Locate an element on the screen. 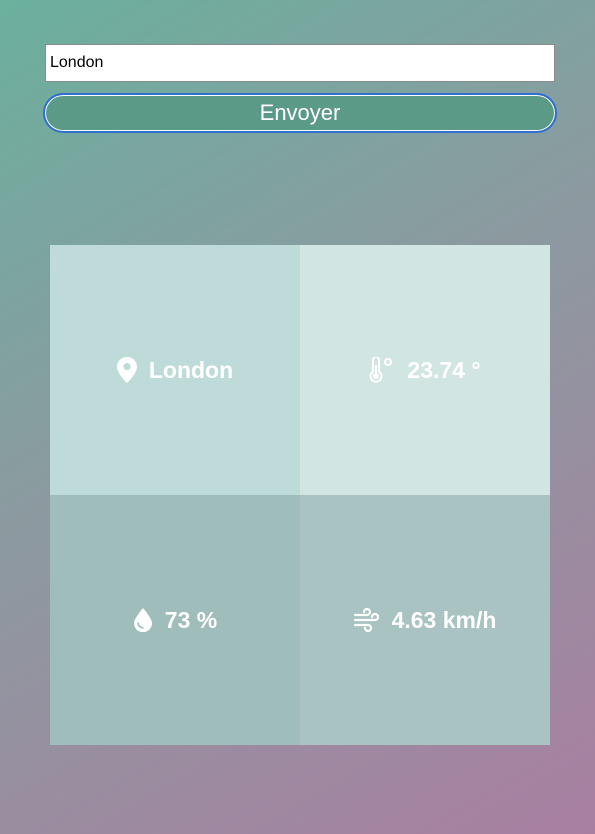 The height and width of the screenshot is (834, 595). map-pin-icon is located at coordinates (126, 370).